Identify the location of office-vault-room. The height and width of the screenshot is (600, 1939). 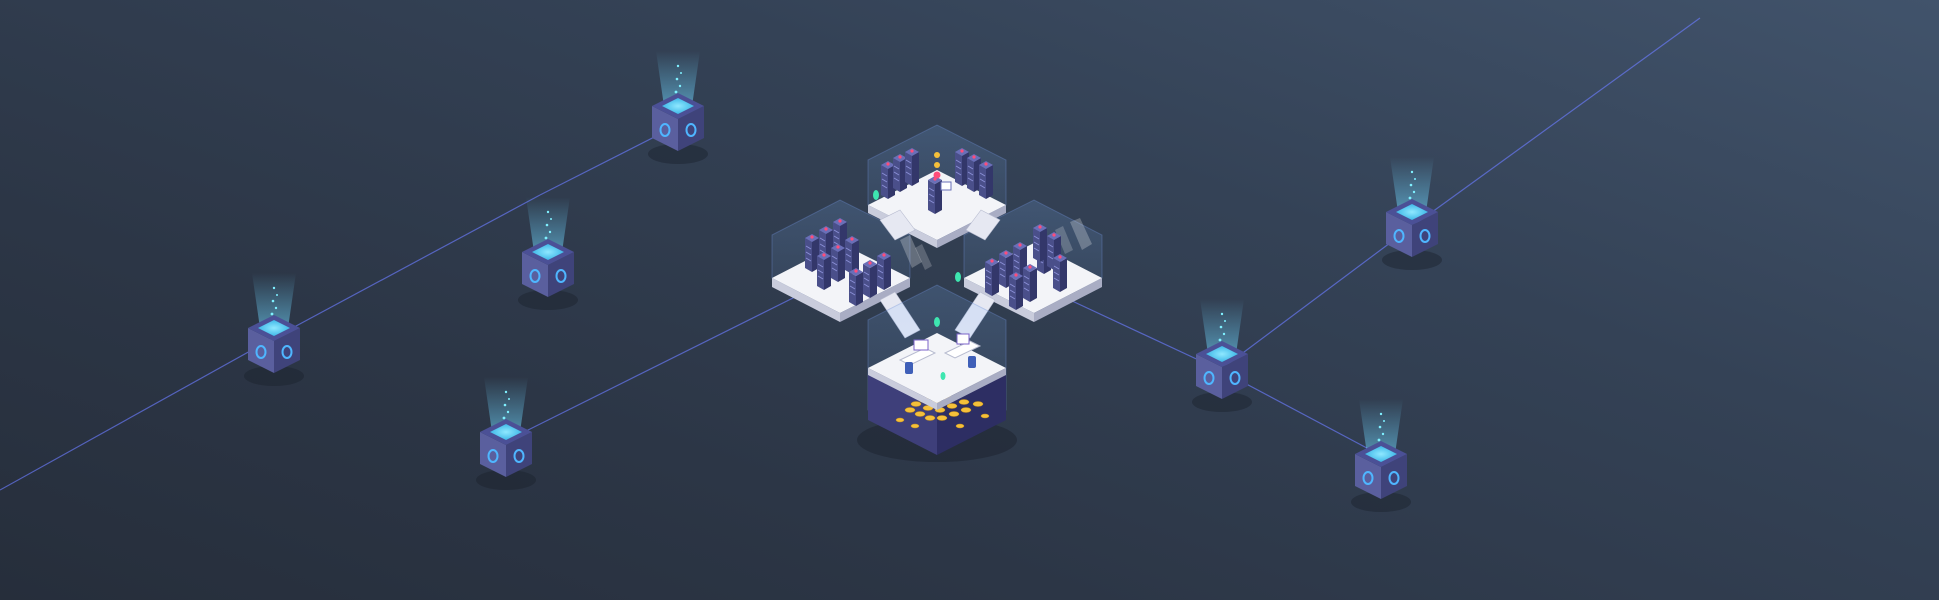
(937, 369).